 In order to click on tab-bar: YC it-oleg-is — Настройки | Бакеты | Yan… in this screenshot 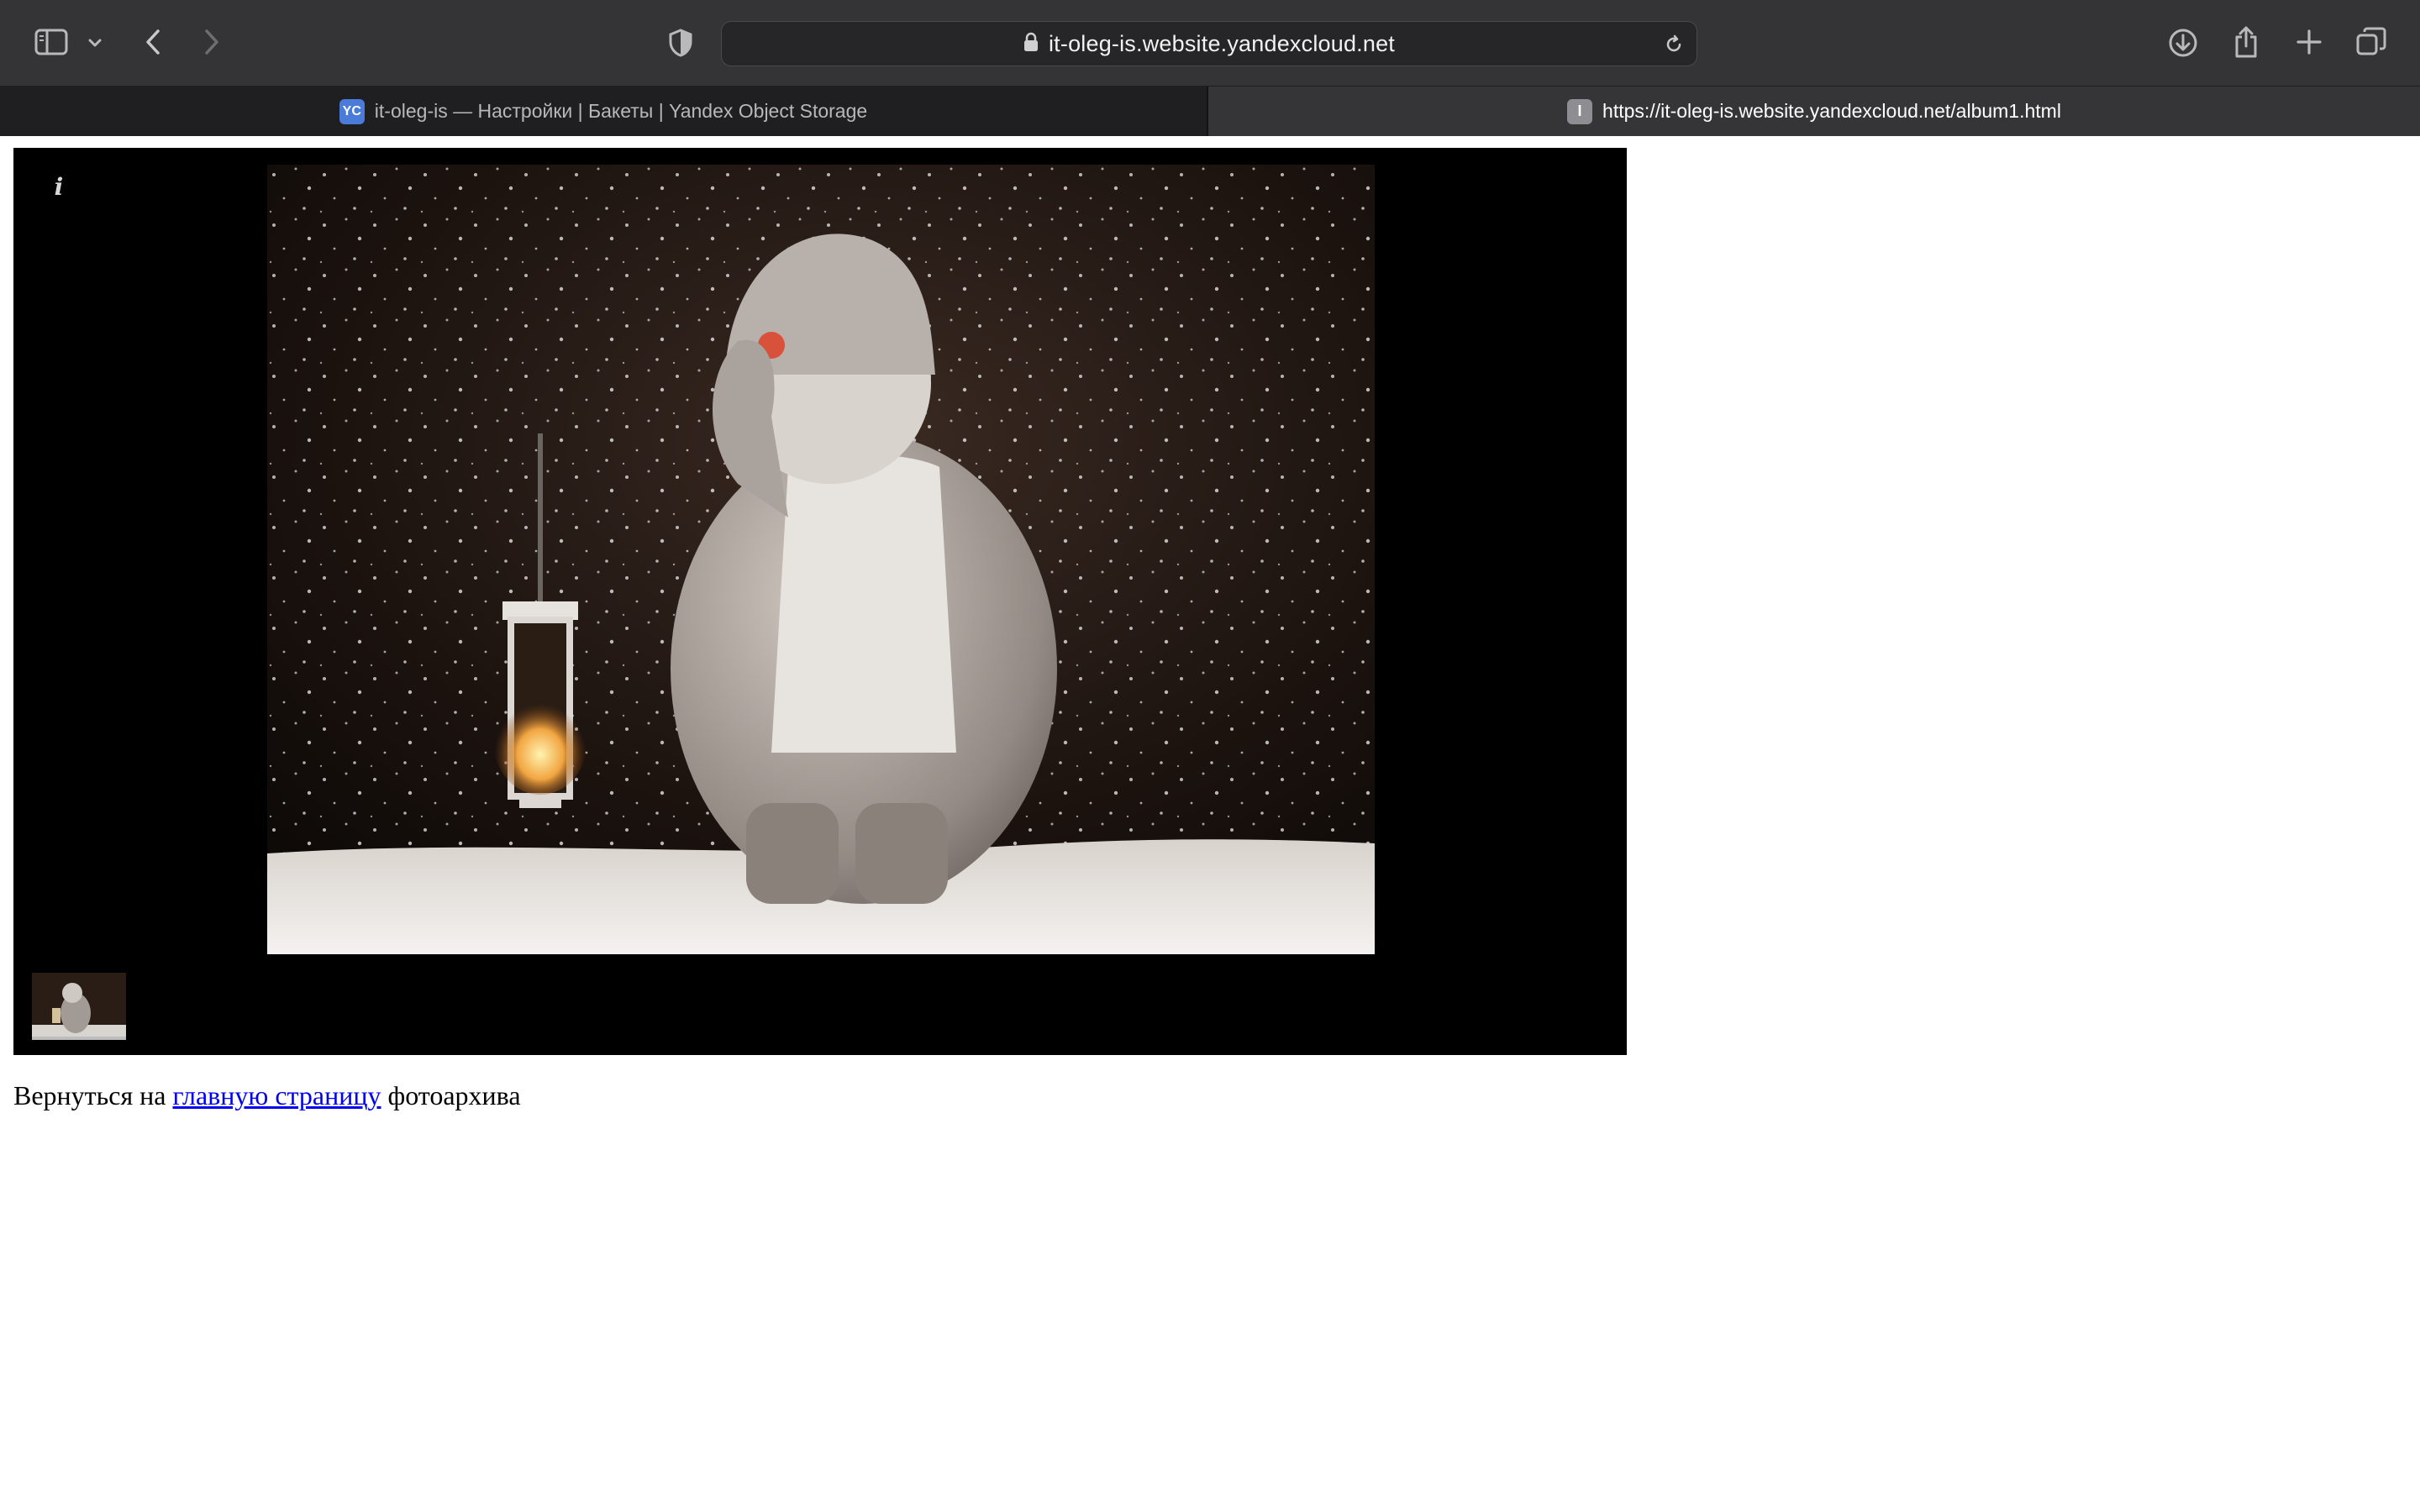, I will do `click(1210, 111)`.